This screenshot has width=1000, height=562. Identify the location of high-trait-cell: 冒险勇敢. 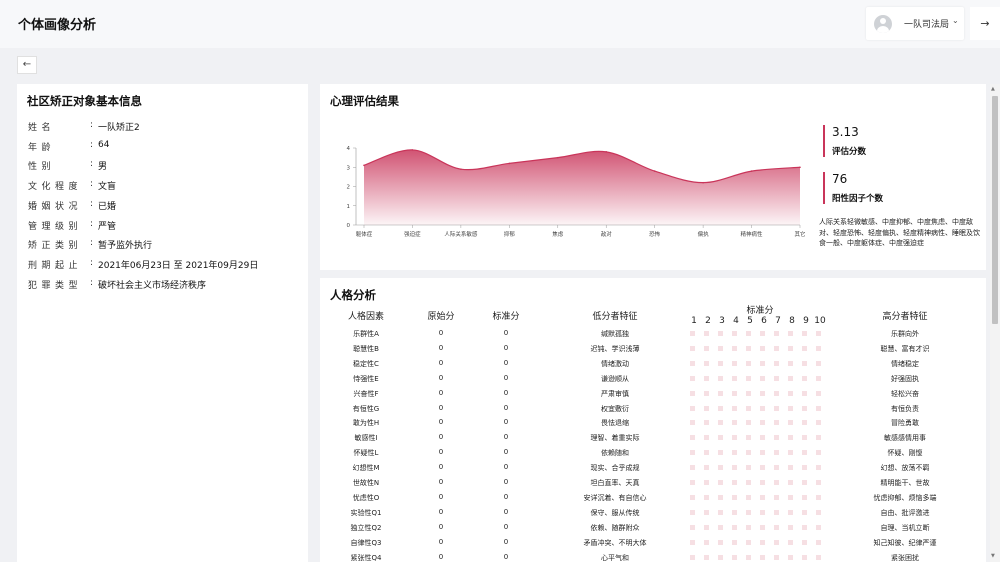
(905, 423).